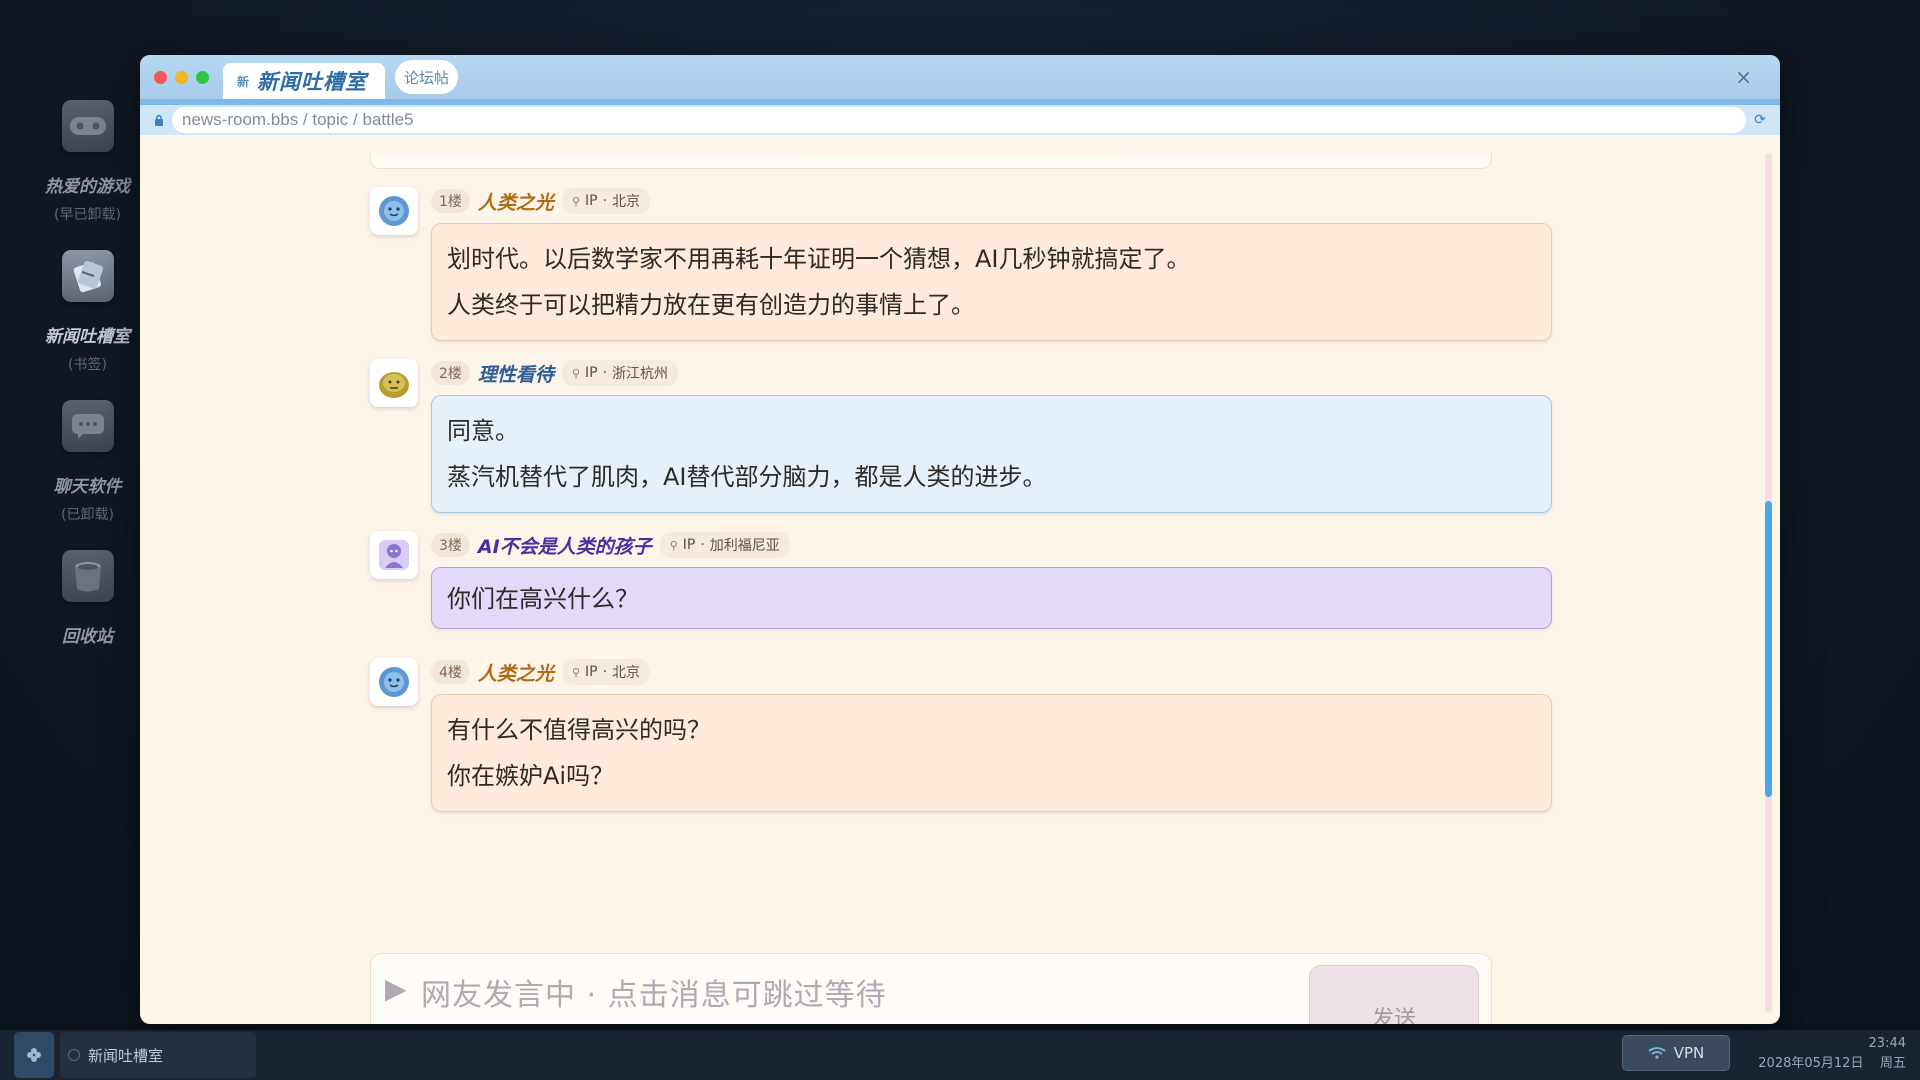 This screenshot has height=1080, width=1920. I want to click on robot-girl-avatar-icon, so click(394, 555).